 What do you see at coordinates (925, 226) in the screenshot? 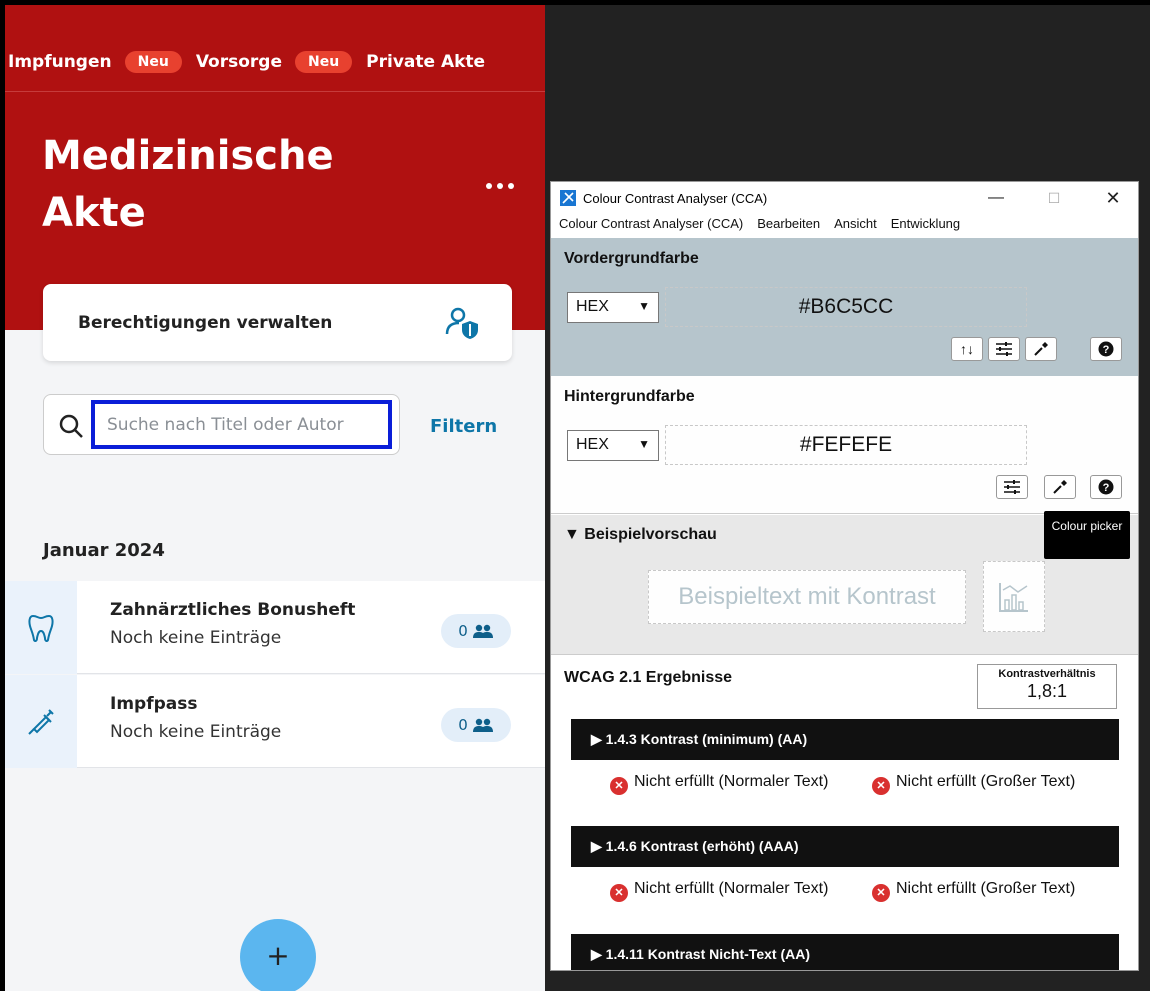
I see `menu-develop: Entwicklung` at bounding box center [925, 226].